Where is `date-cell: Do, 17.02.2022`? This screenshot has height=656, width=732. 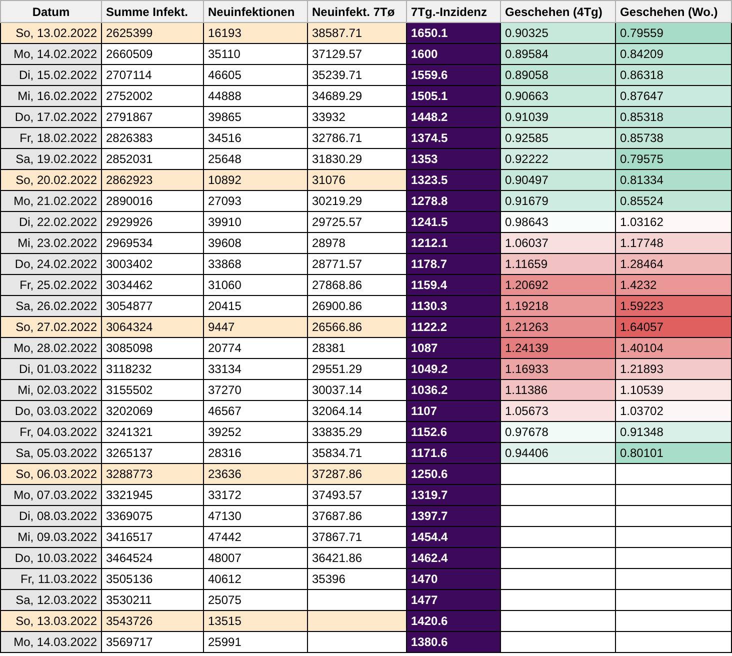
date-cell: Do, 17.02.2022 is located at coordinates (51, 117).